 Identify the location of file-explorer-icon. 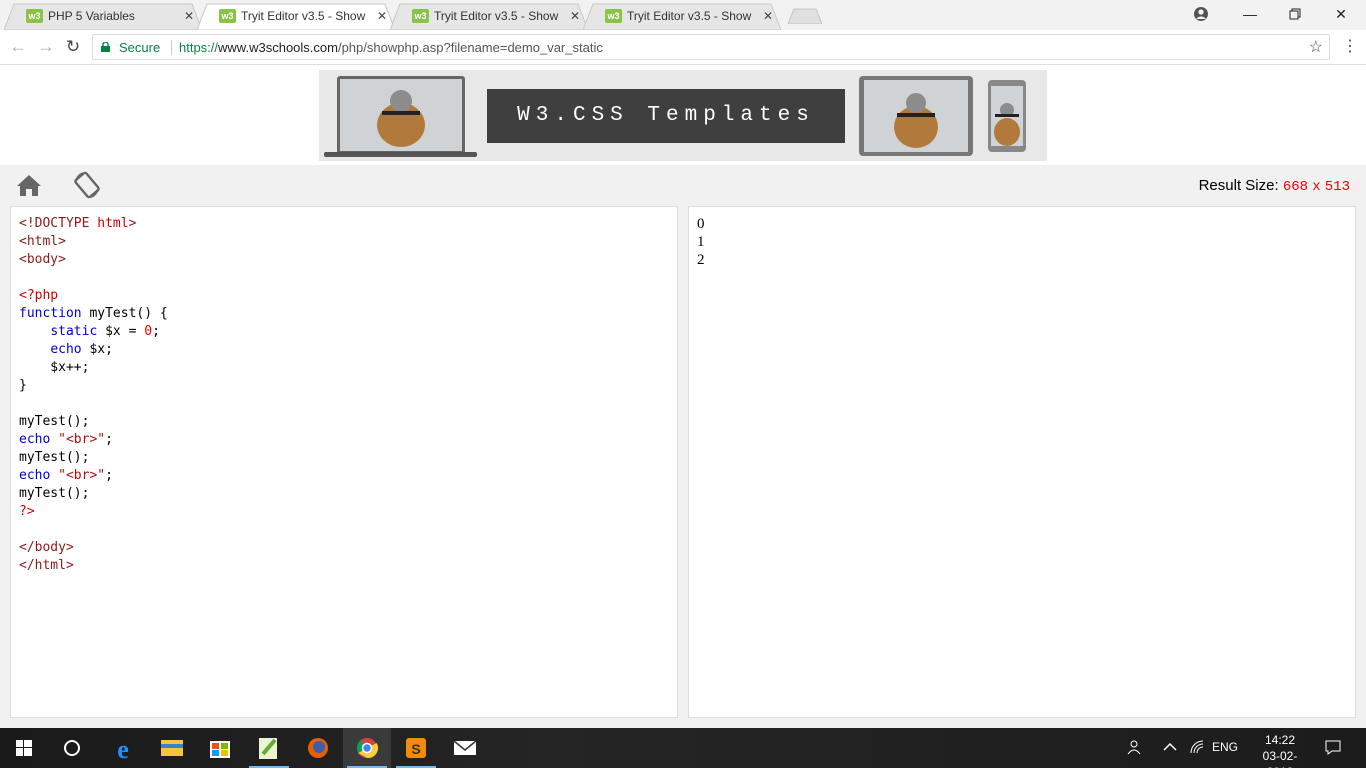
(172, 748).